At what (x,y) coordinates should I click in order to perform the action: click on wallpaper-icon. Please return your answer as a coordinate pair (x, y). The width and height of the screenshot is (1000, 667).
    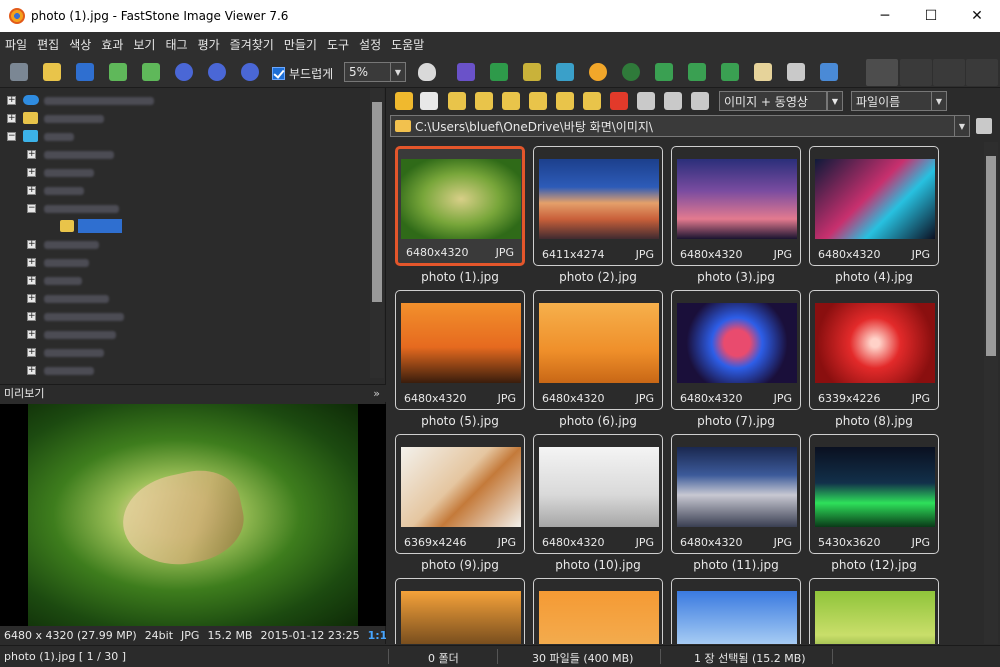
    Looking at the image, I should click on (763, 72).